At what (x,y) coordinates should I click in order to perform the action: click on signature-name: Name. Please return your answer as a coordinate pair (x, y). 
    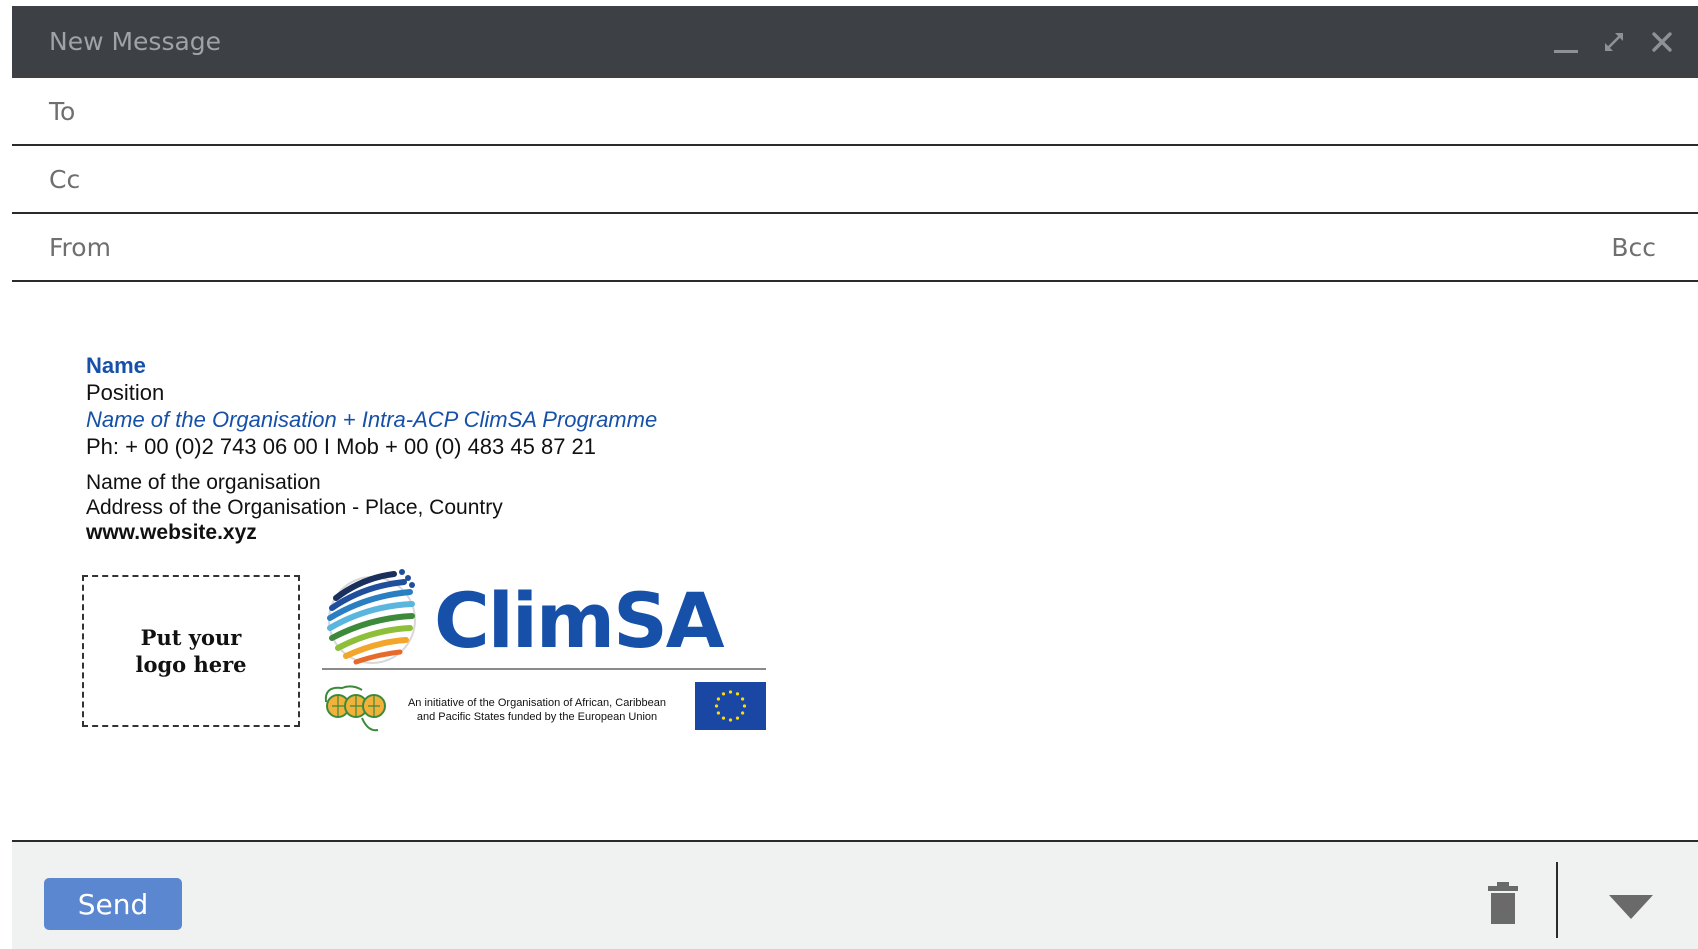
    Looking at the image, I should click on (116, 365).